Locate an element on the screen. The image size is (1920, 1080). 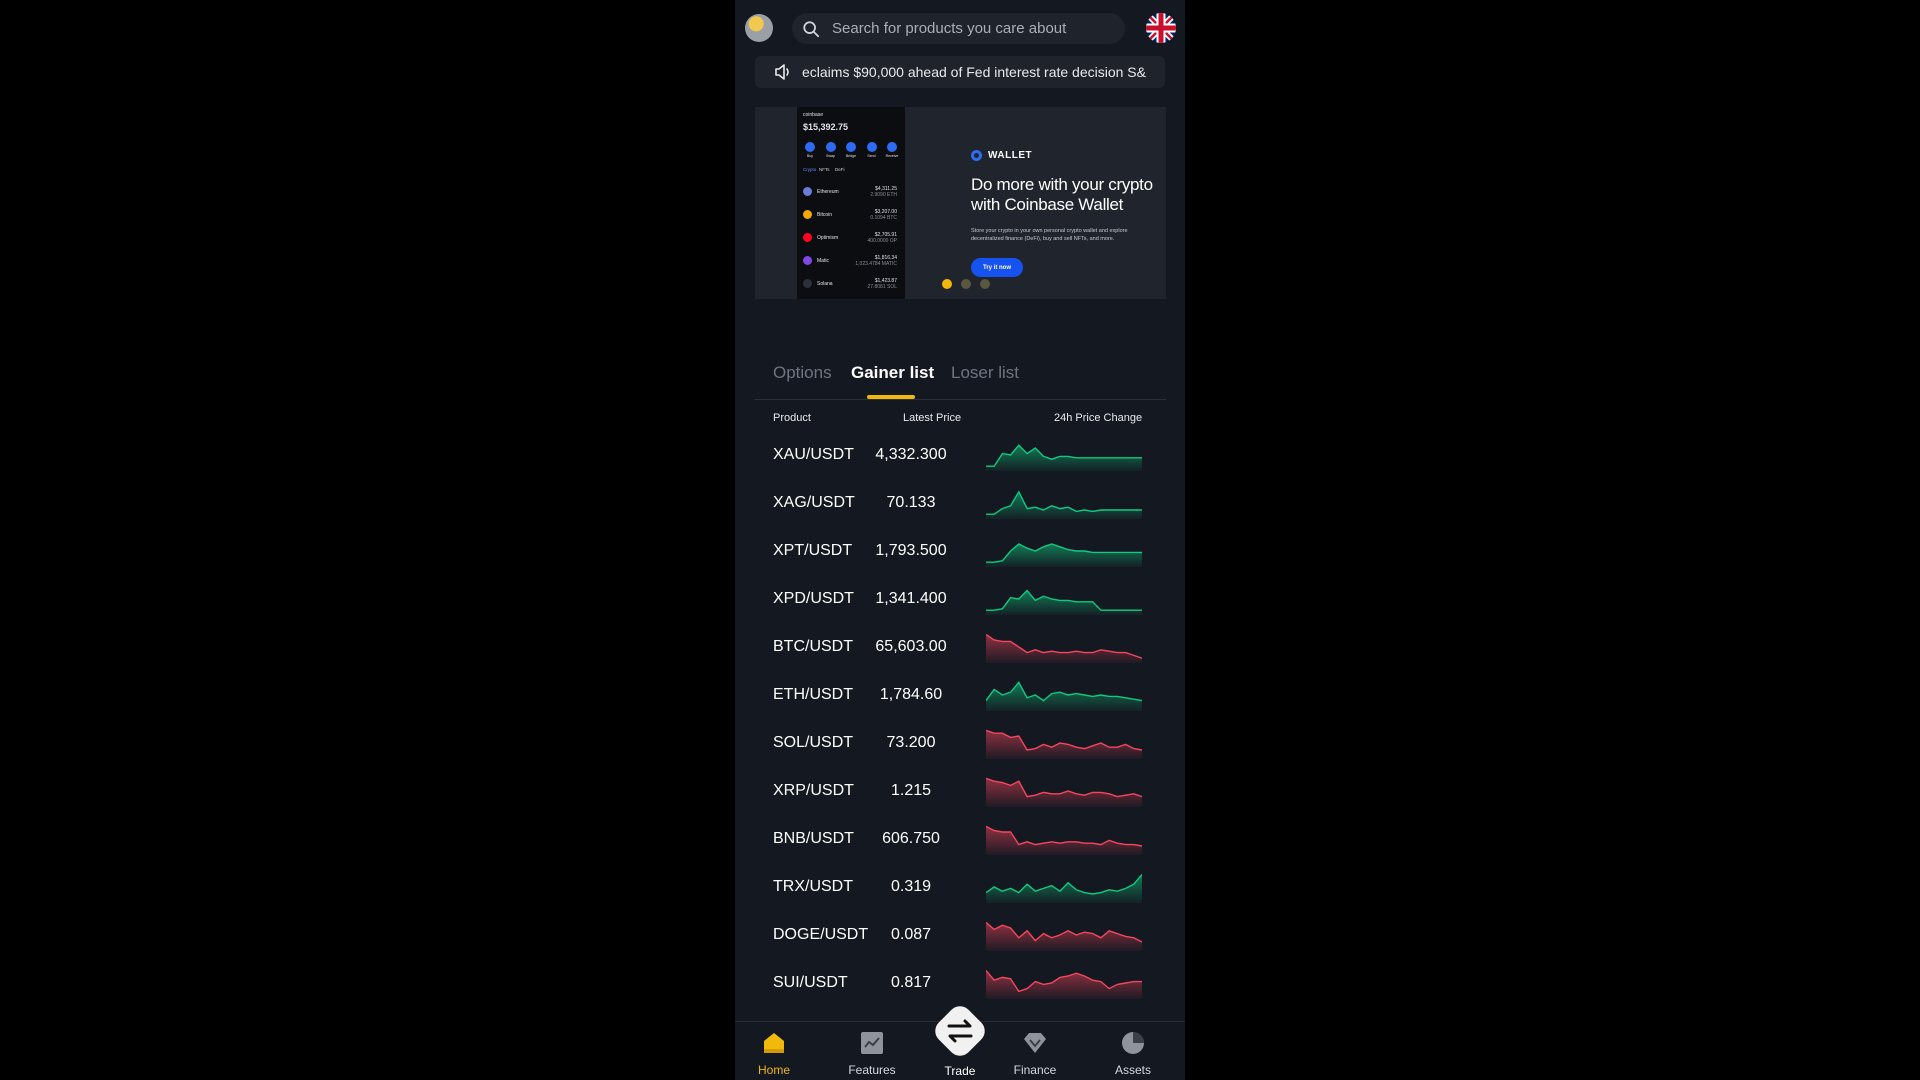
phone-action: Send is located at coordinates (872, 150).